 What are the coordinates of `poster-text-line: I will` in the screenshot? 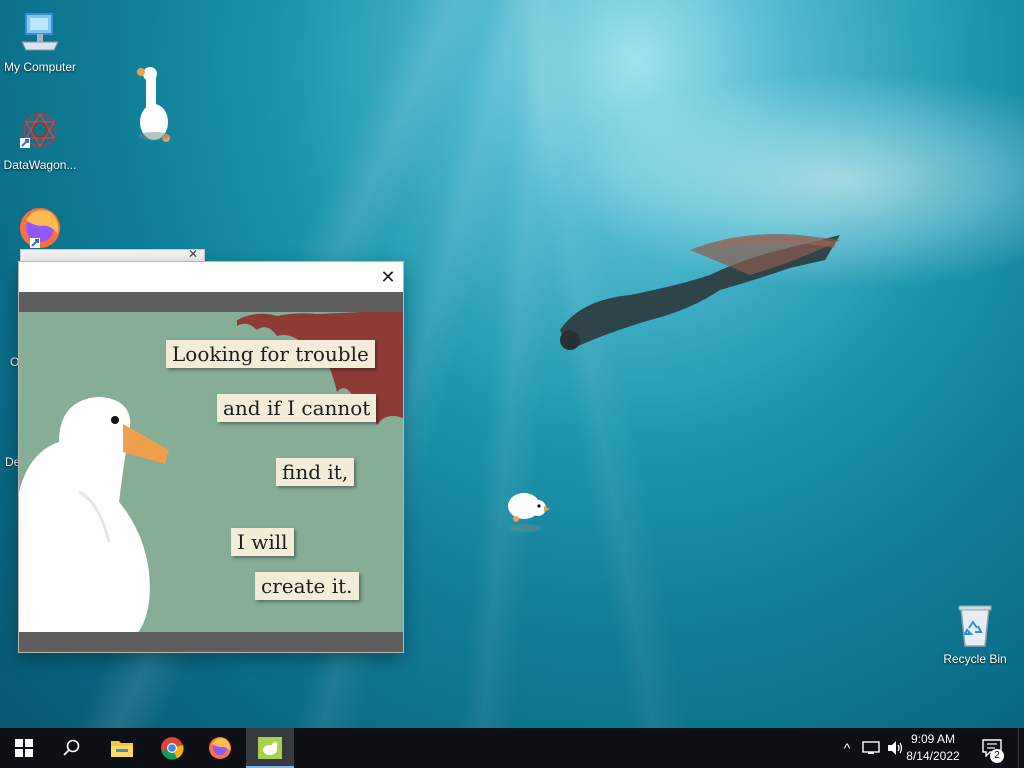 It's located at (262, 542).